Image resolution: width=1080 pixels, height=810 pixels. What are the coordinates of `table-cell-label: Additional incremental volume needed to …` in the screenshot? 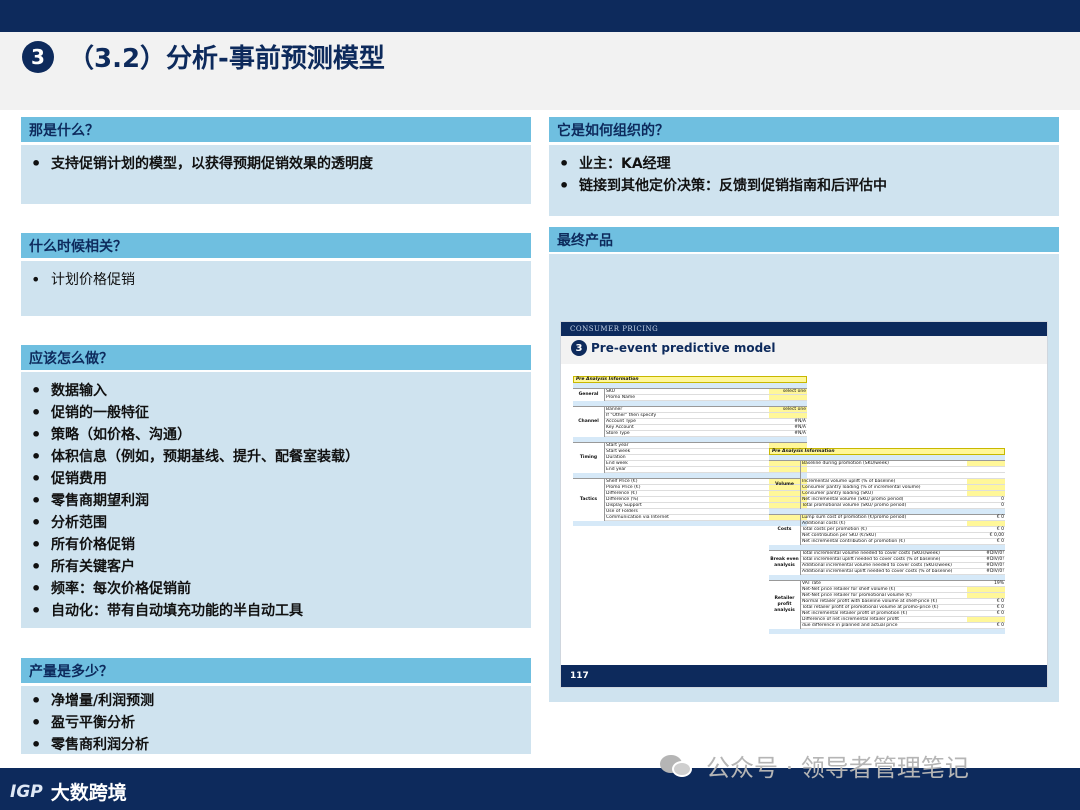 It's located at (877, 565).